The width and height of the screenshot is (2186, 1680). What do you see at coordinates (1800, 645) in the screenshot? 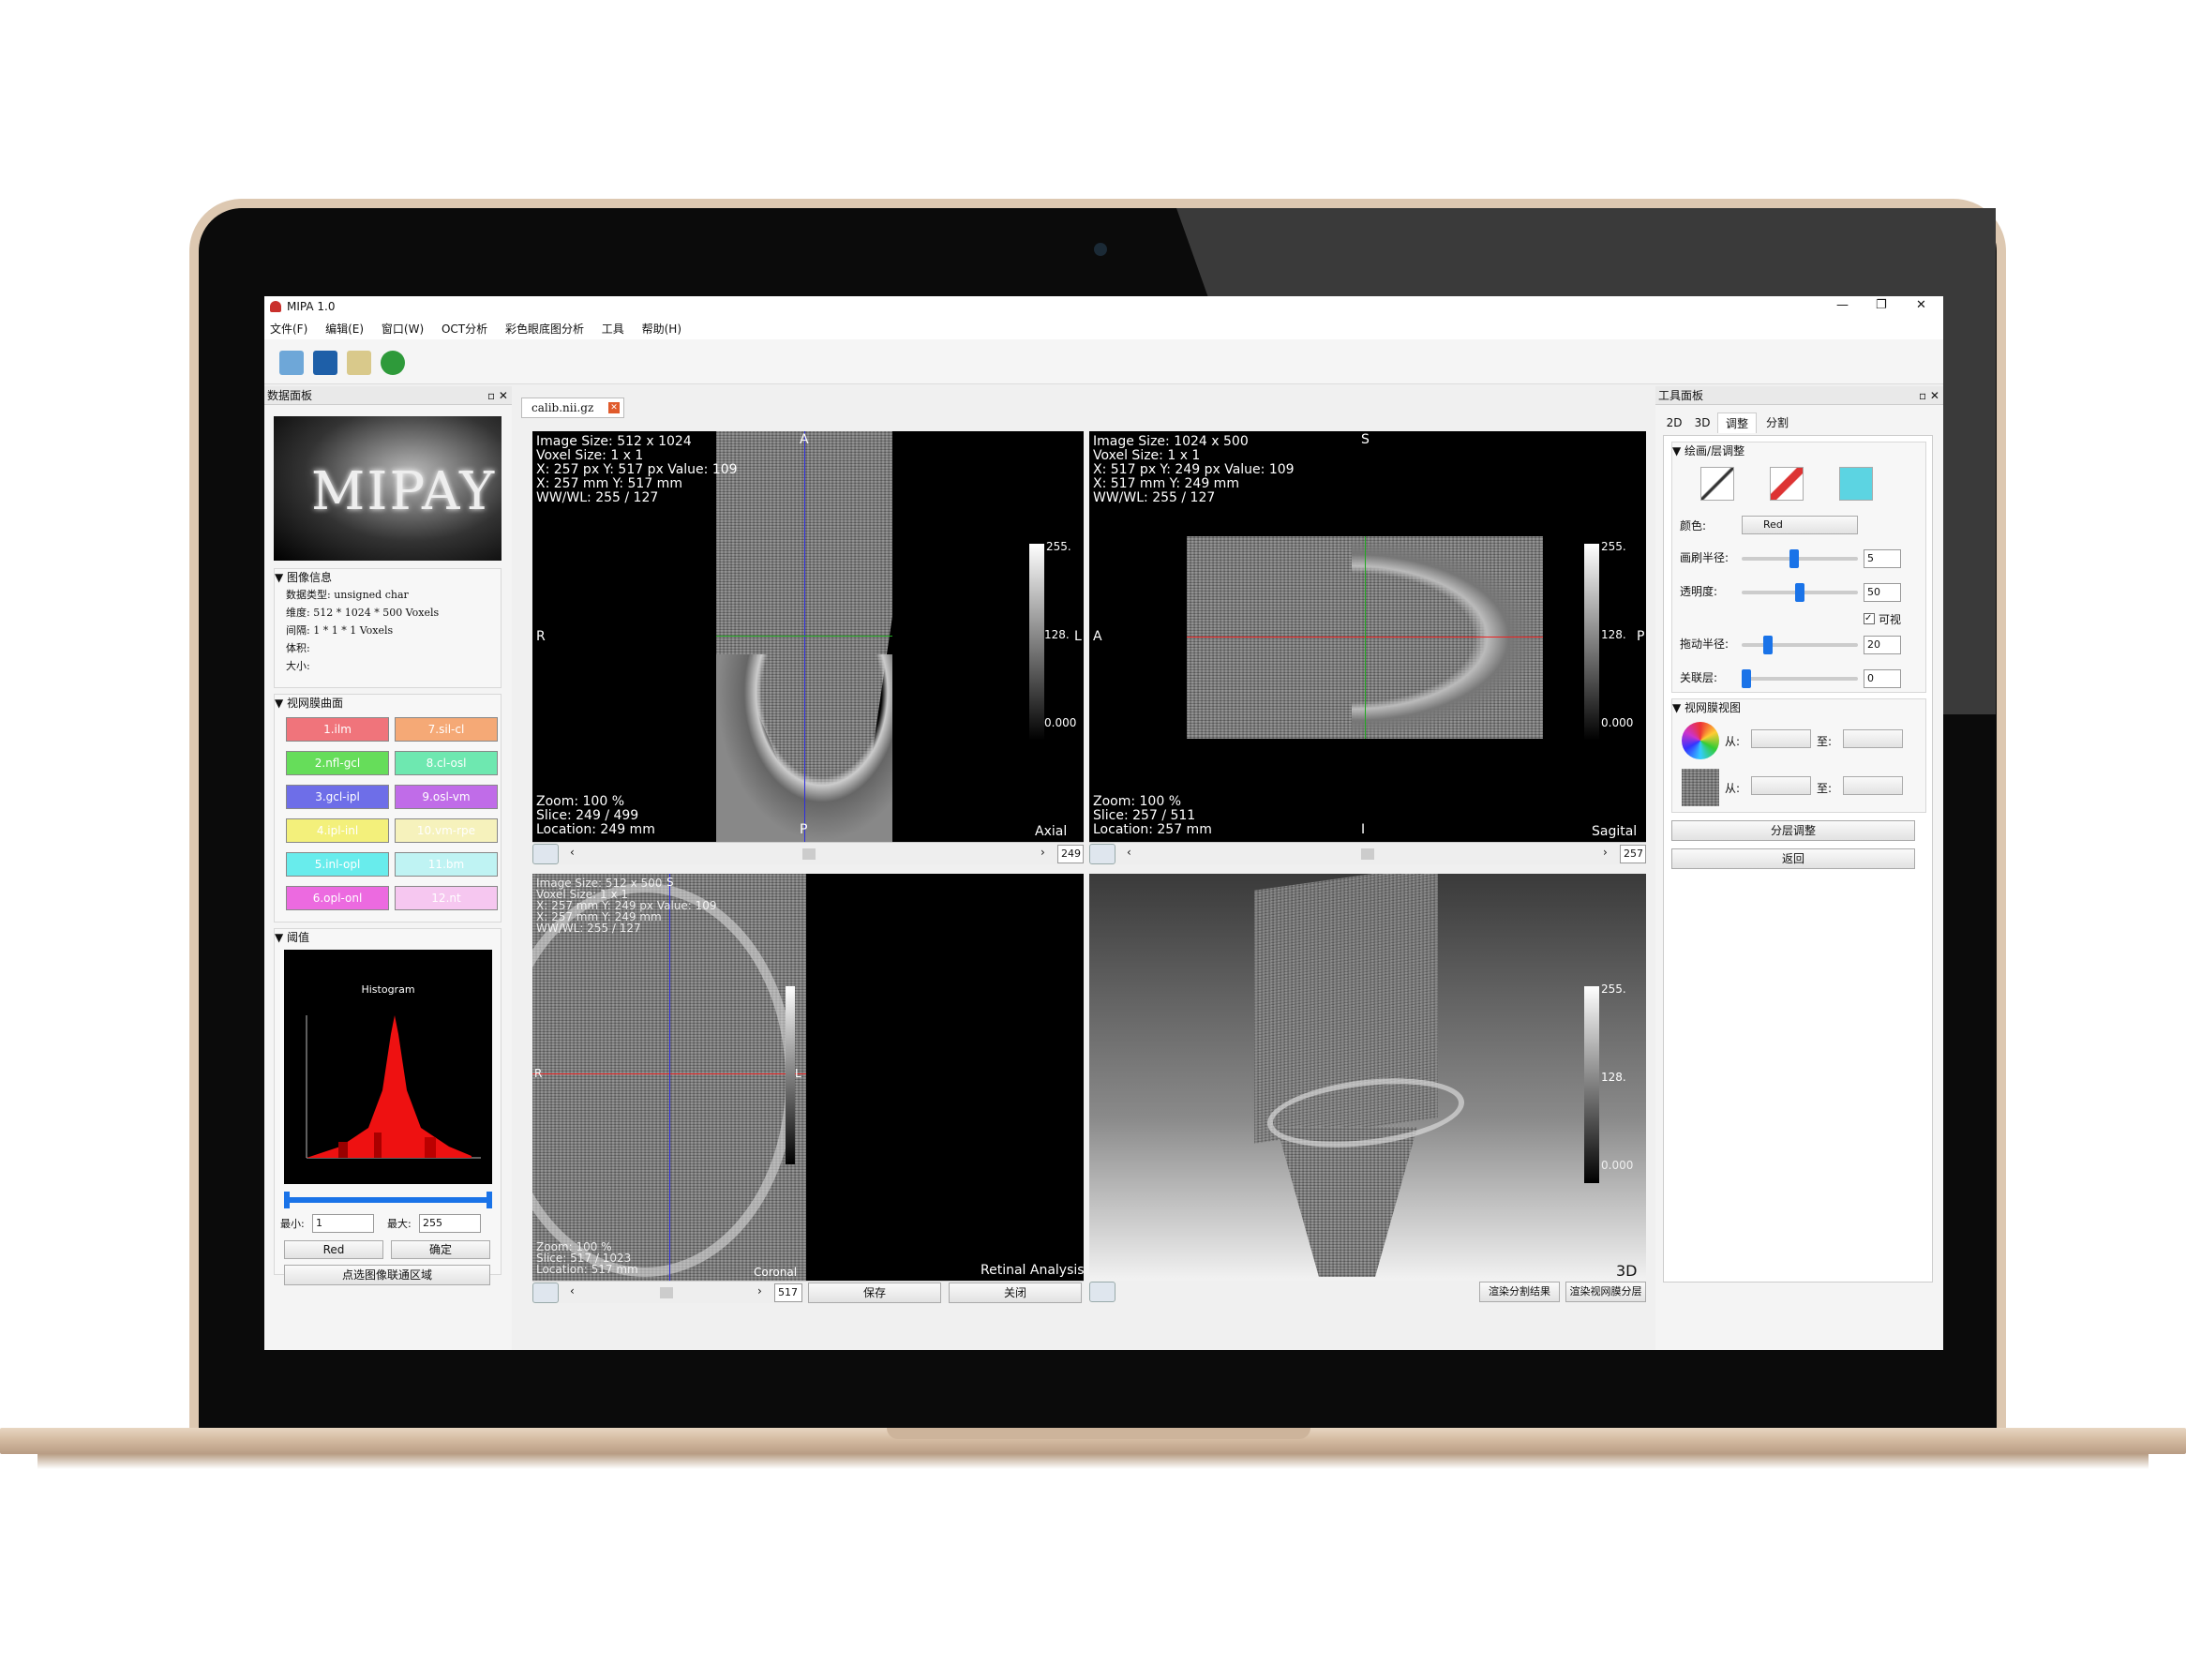
I see `drag-radius-slider` at bounding box center [1800, 645].